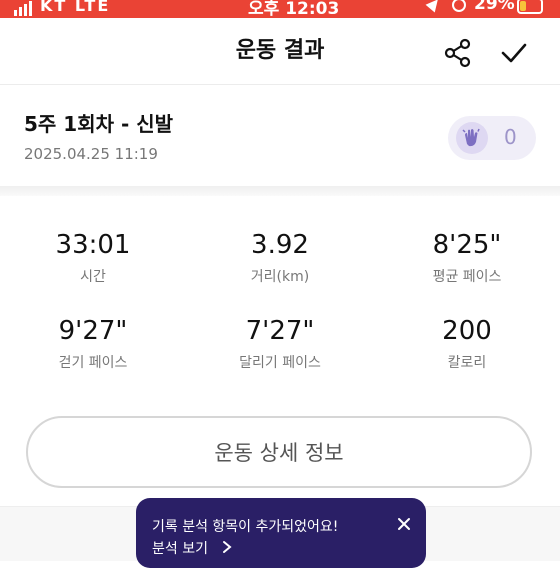 The image size is (560, 568). I want to click on status-bar: KT LTE 오후 12:03 29%, so click(280, 9).